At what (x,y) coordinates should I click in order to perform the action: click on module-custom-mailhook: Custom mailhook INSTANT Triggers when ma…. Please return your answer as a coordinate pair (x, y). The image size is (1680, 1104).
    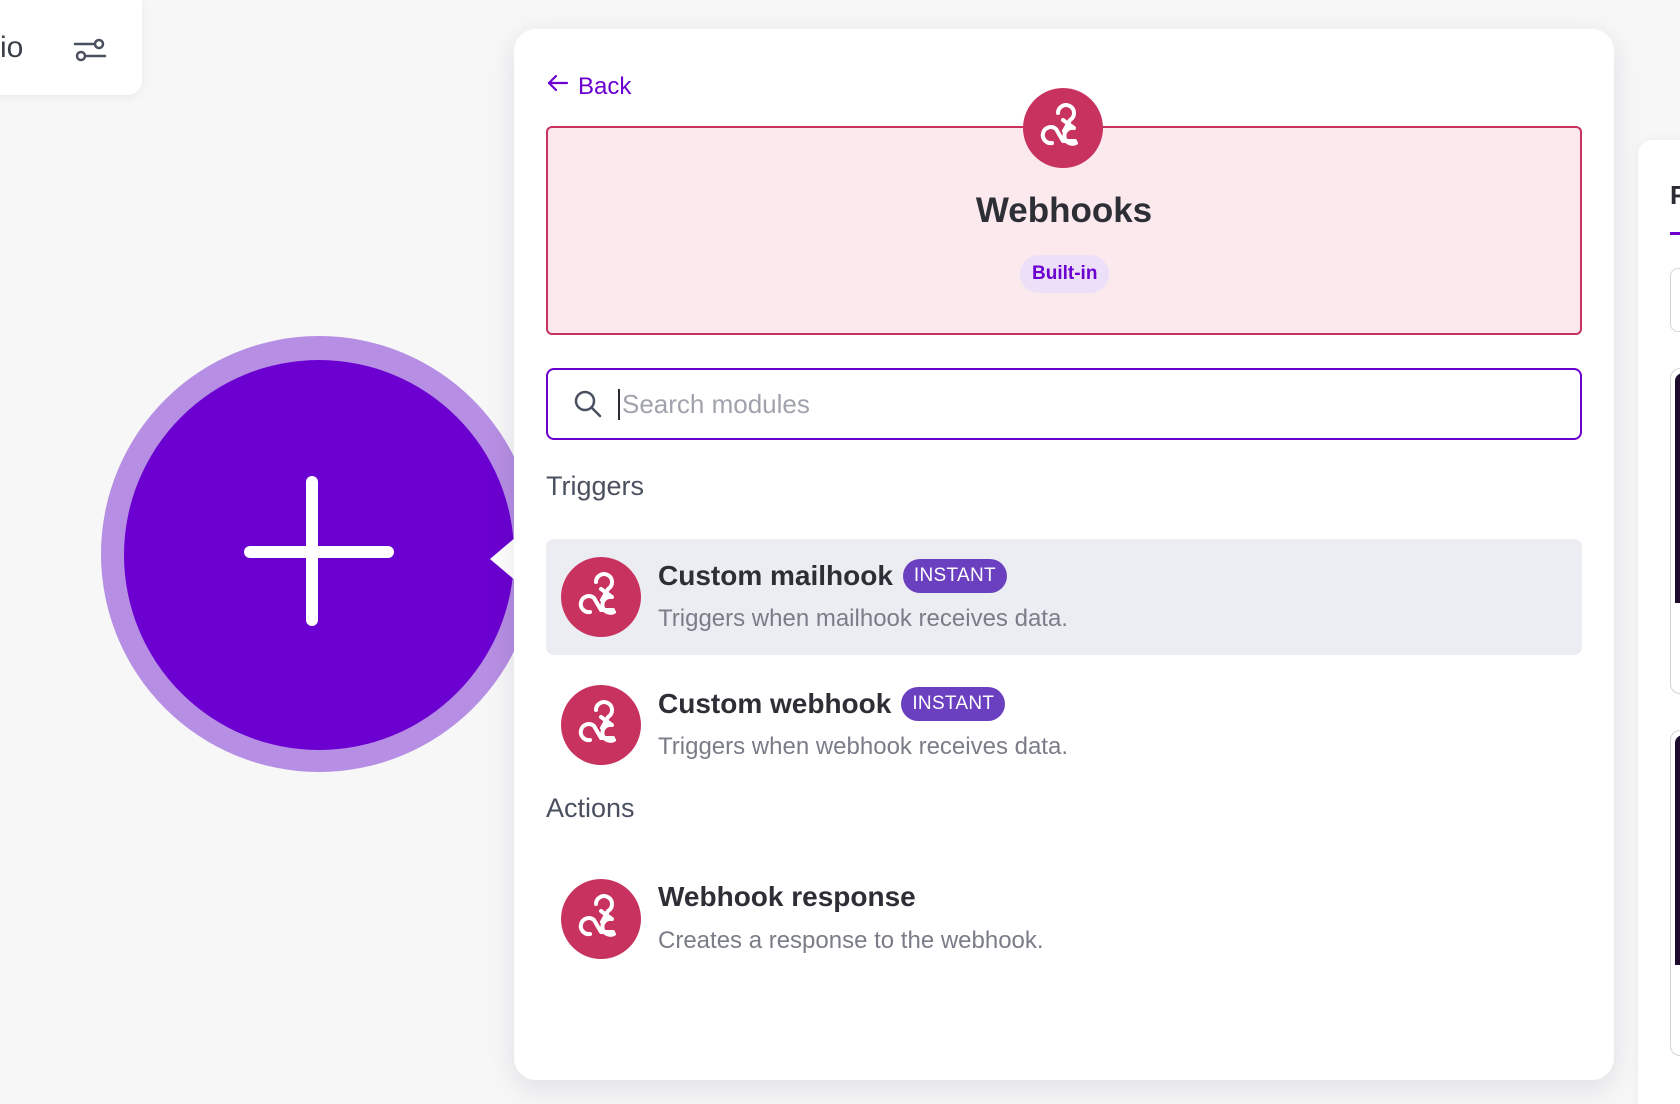
    Looking at the image, I should click on (1064, 597).